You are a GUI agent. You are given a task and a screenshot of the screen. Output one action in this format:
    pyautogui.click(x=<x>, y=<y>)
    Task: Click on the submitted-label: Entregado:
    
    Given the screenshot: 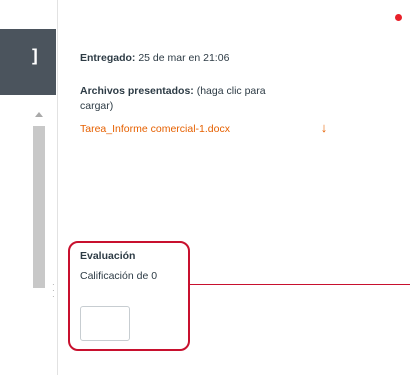 What is the action you would take?
    pyautogui.click(x=108, y=58)
    